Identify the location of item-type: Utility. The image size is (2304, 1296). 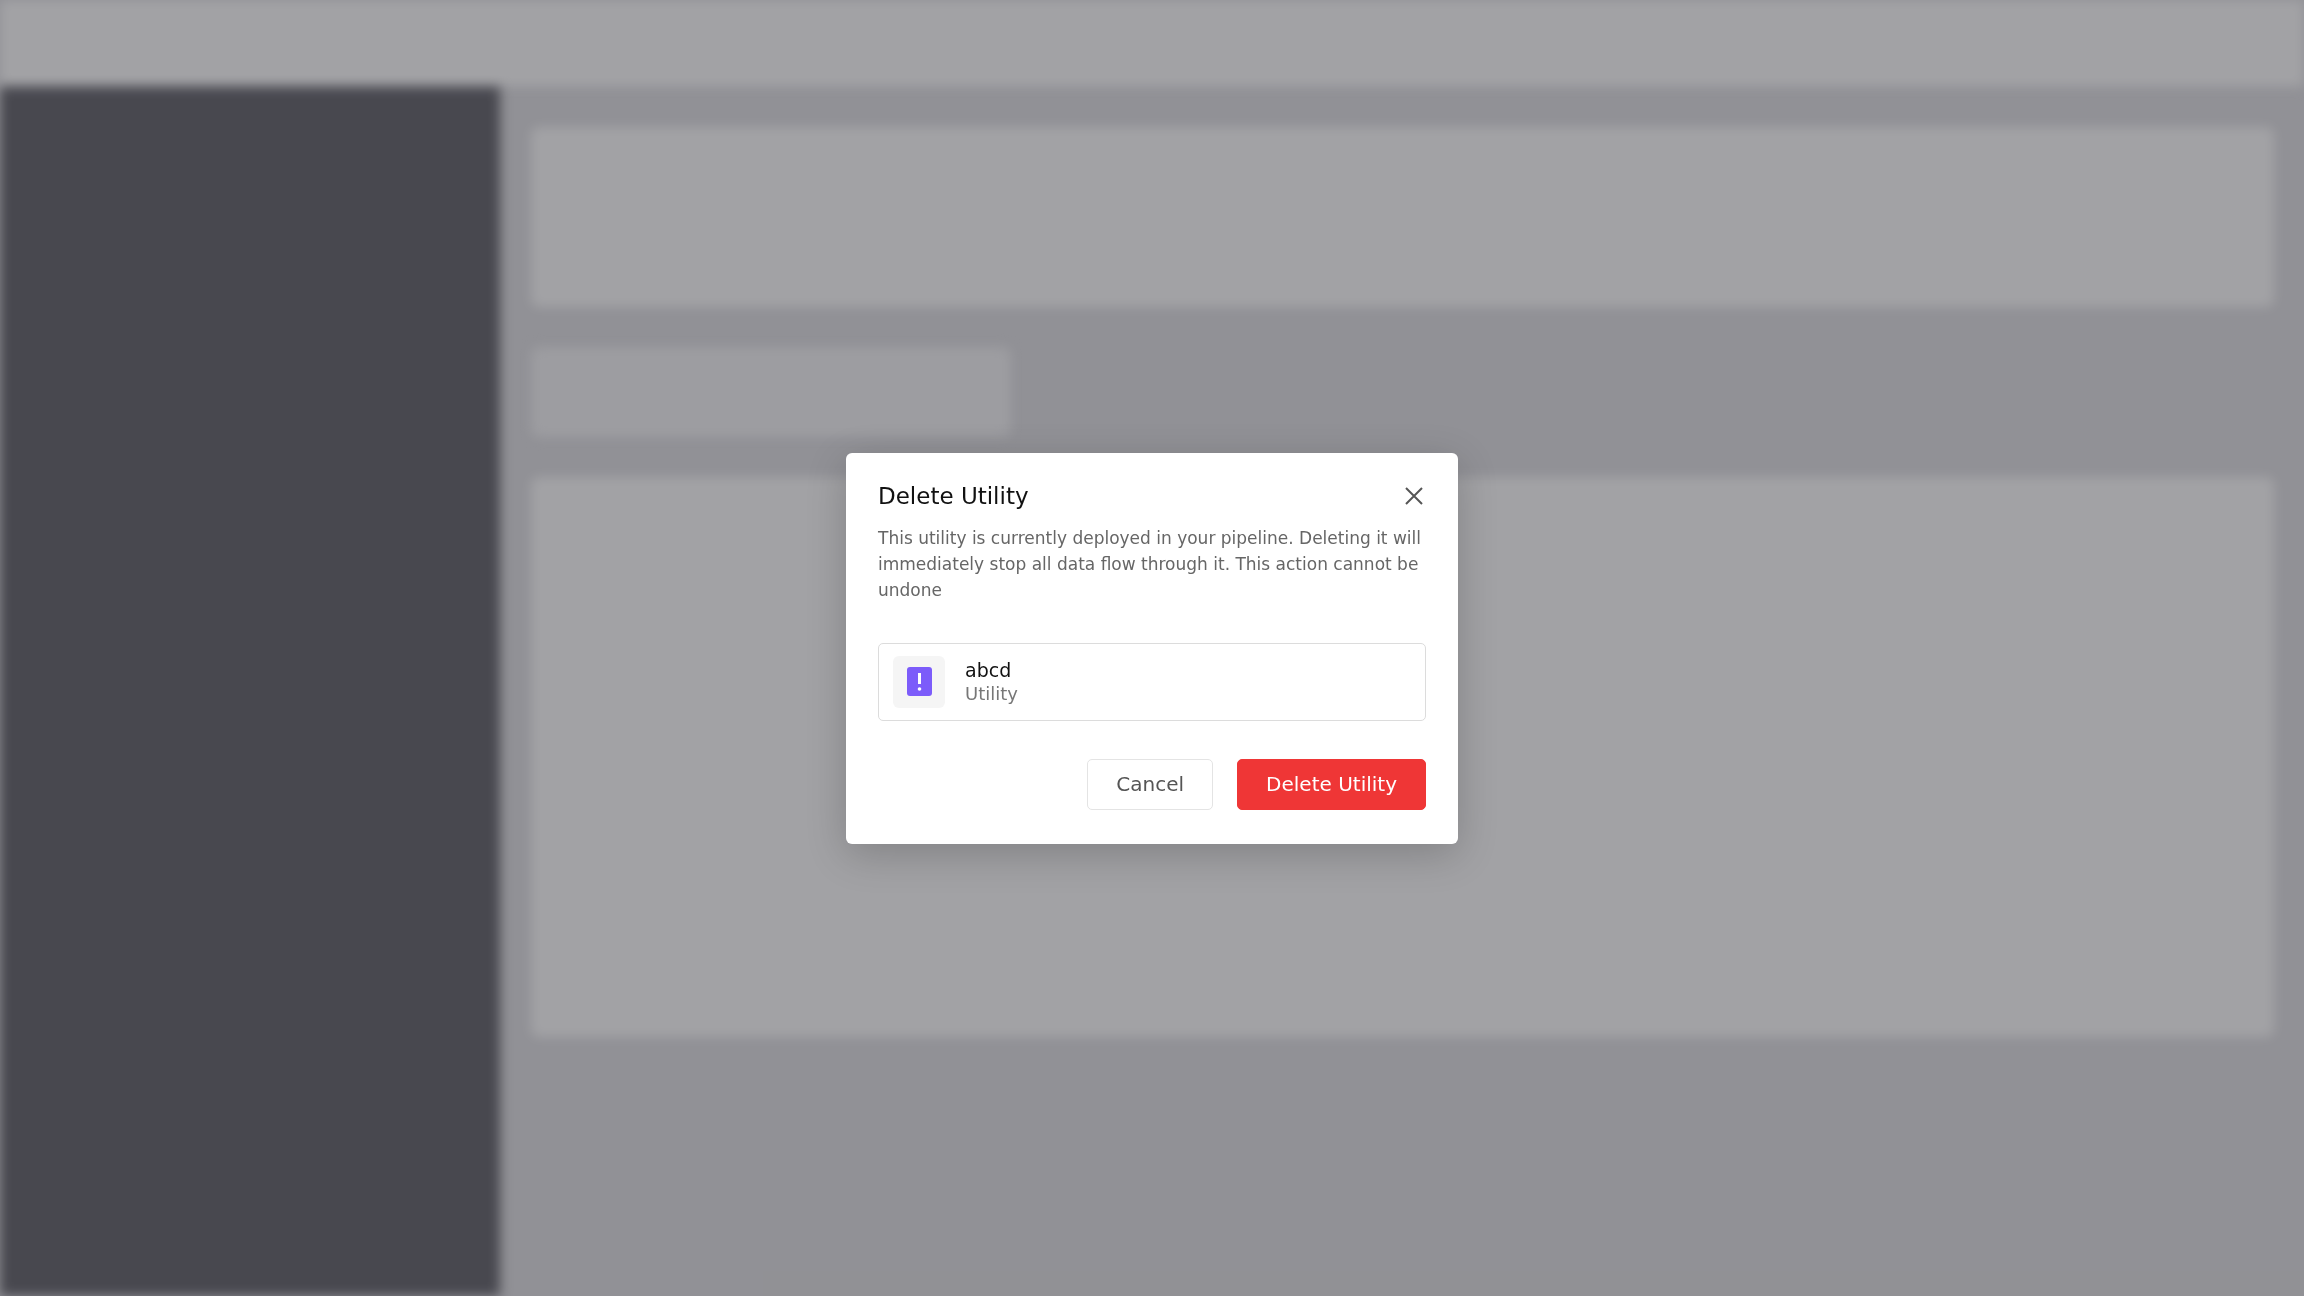
(991, 693).